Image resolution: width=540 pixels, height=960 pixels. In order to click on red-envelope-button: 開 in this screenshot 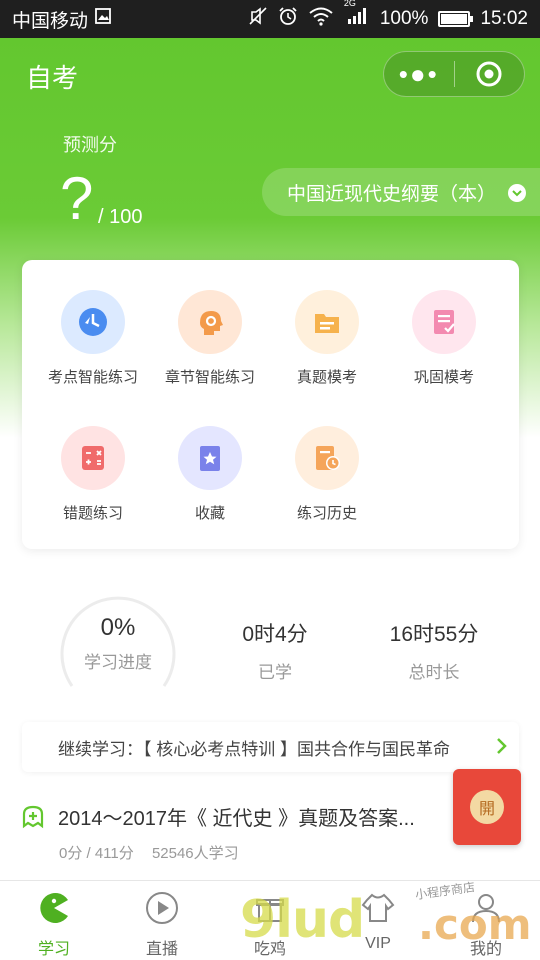, I will do `click(487, 807)`.